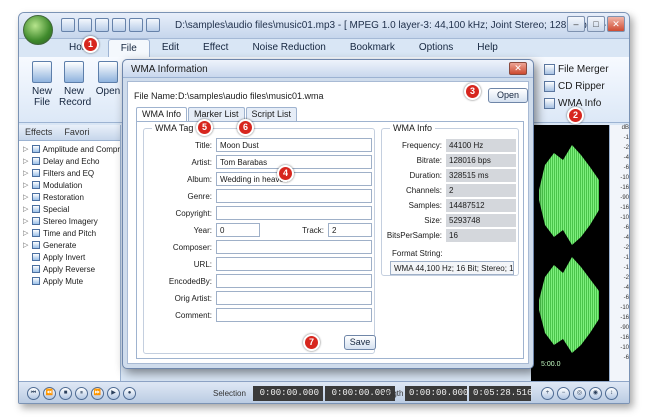  Describe the element at coordinates (136, 25) in the screenshot. I see `redo-icon` at that location.